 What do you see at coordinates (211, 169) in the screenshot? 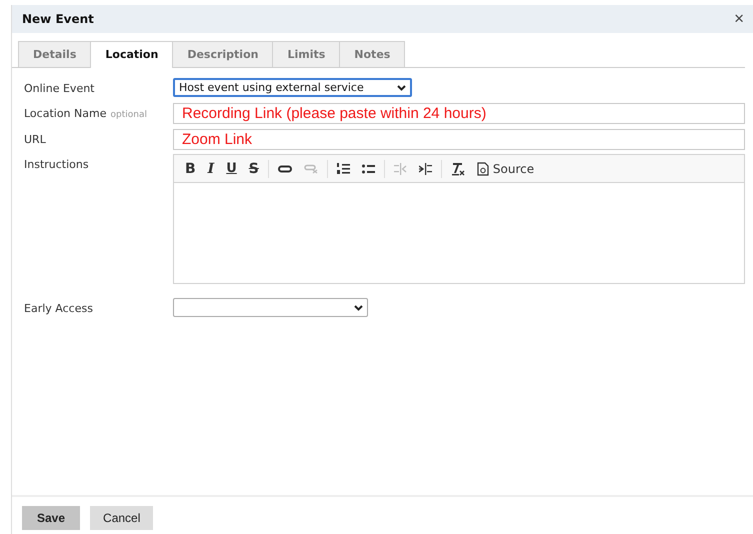
I see `italic-button: I` at bounding box center [211, 169].